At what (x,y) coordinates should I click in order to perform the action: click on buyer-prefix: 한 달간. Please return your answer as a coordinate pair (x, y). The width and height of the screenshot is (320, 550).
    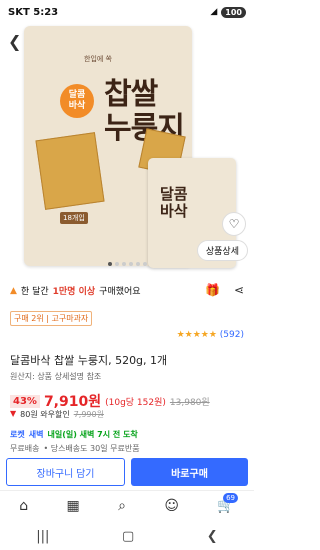
    Looking at the image, I should click on (34, 292).